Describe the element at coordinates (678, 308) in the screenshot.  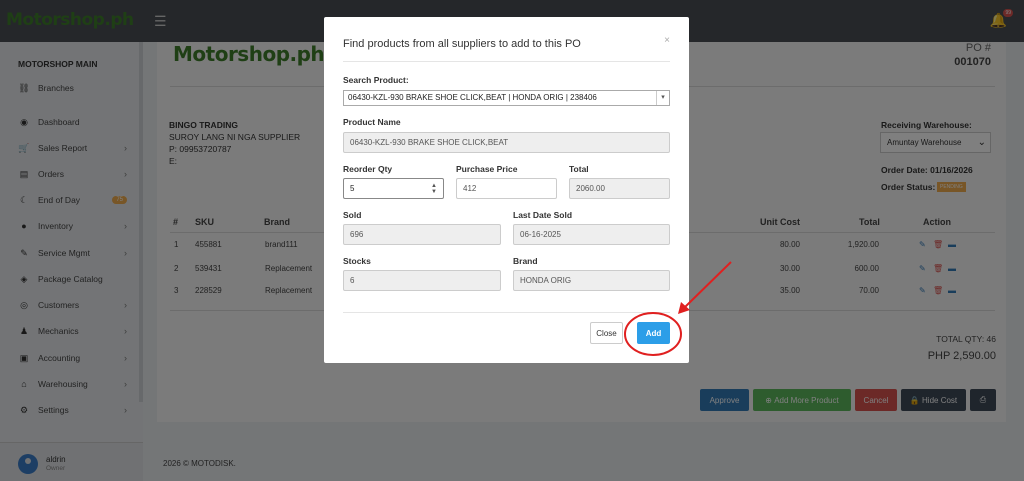
I see `annotation-overlay` at that location.